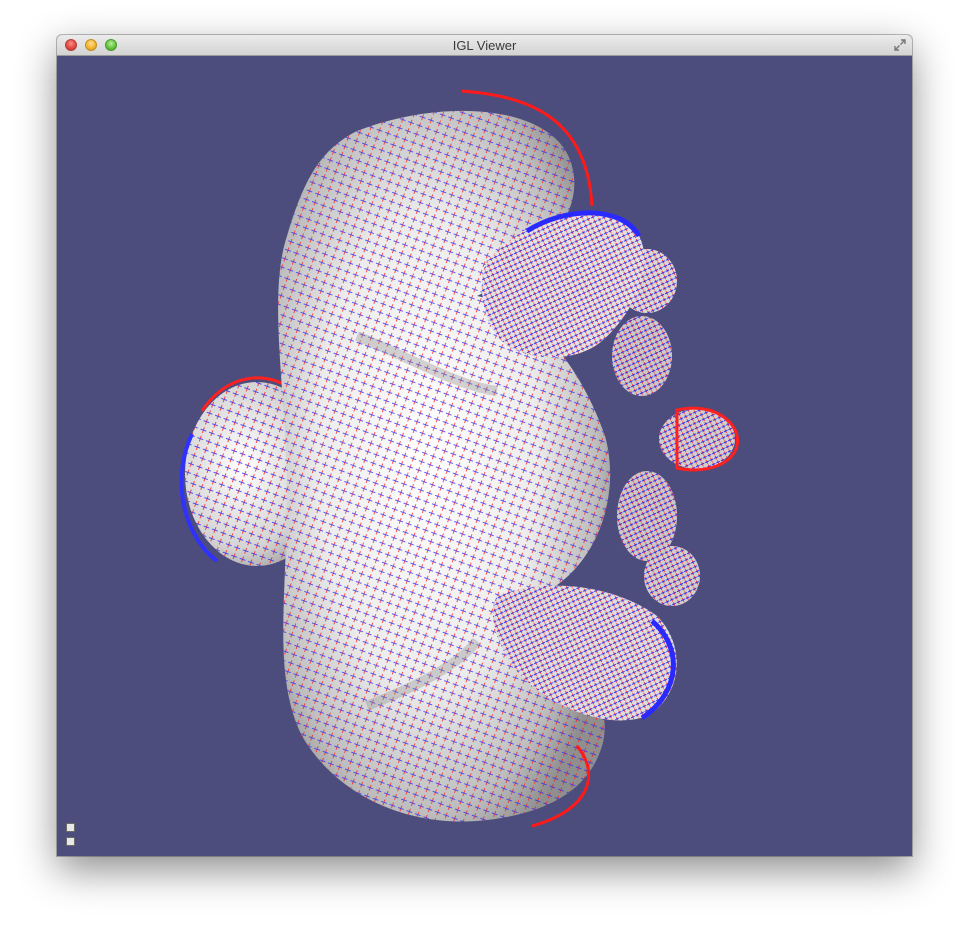 The width and height of the screenshot is (969, 936). Describe the element at coordinates (900, 45) in the screenshot. I see `fullscreen-arrows-icon` at that location.